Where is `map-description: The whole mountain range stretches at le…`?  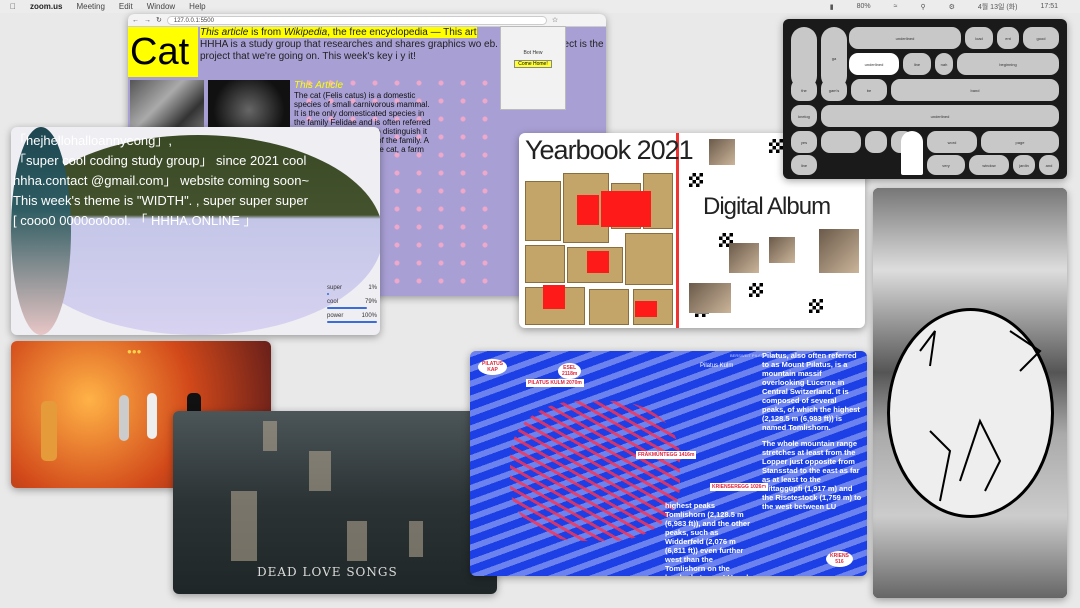
map-description: The whole mountain range stretches at le… is located at coordinates (812, 475).